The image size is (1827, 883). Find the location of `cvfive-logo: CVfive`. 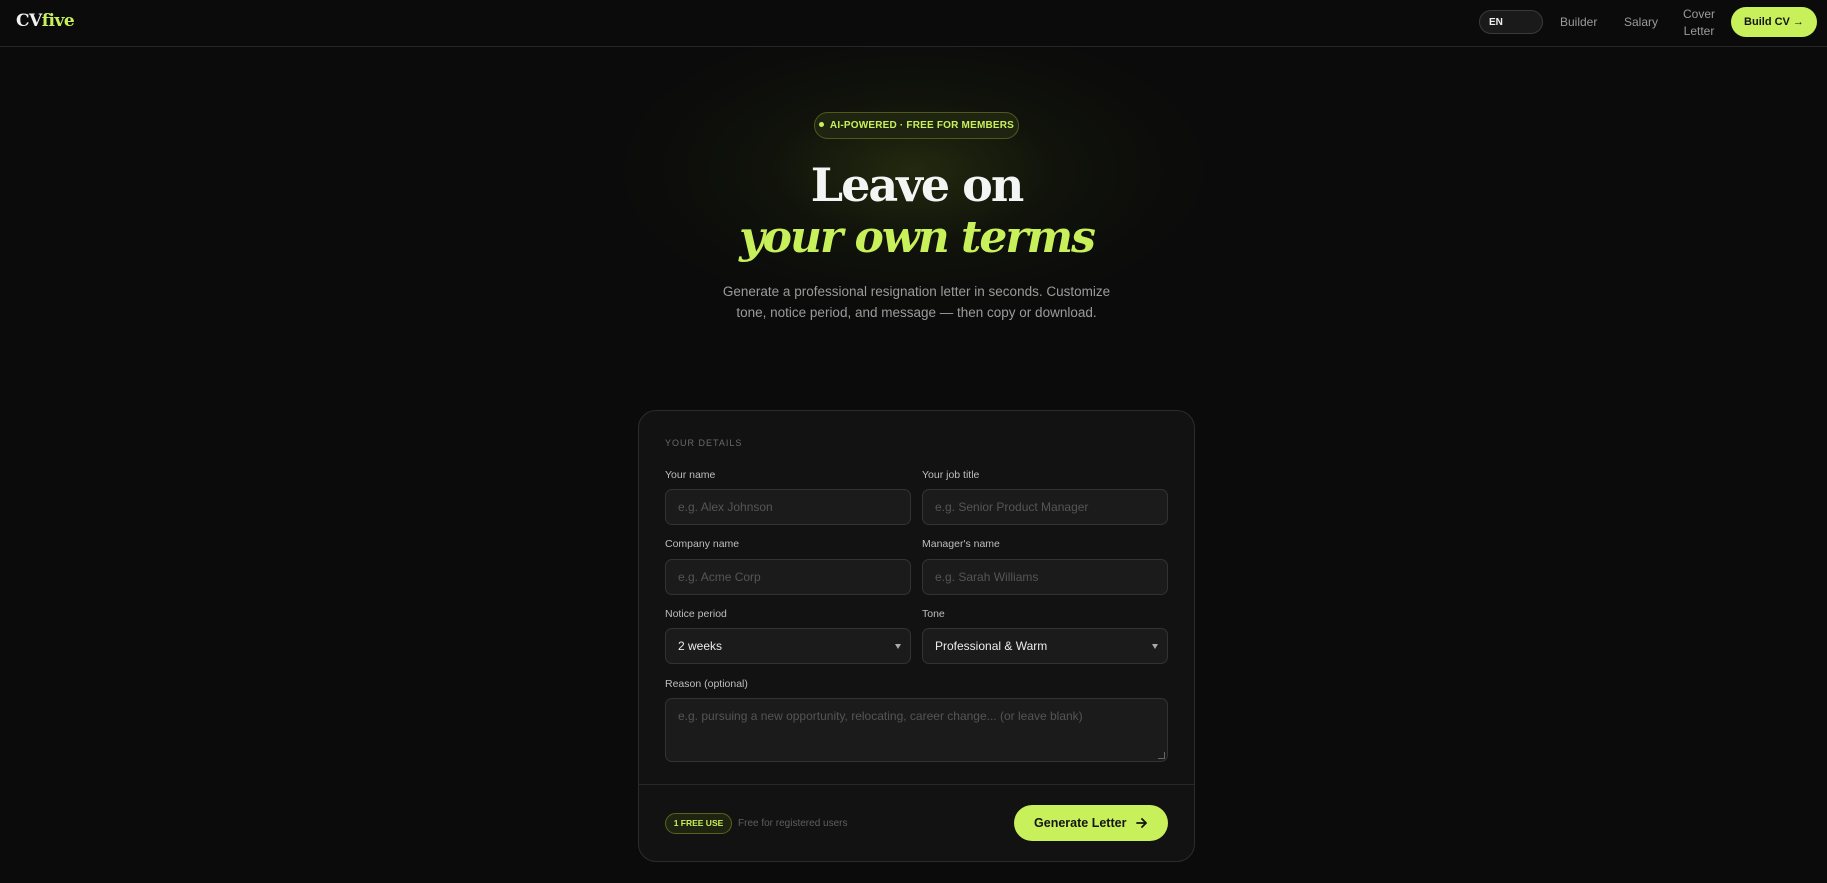

cvfive-logo: CVfive is located at coordinates (45, 21).